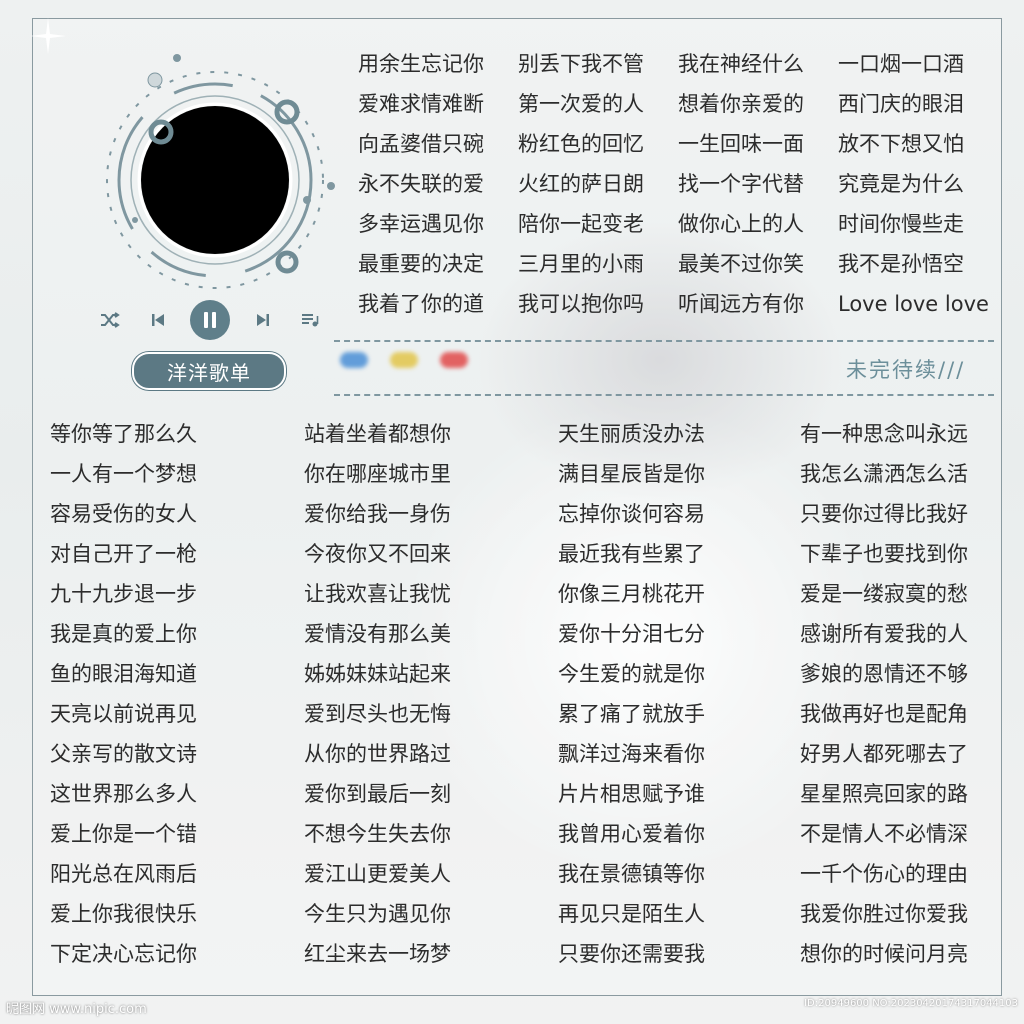  Describe the element at coordinates (123, 594) in the screenshot. I see `song-title: 九十九步退一步` at that location.